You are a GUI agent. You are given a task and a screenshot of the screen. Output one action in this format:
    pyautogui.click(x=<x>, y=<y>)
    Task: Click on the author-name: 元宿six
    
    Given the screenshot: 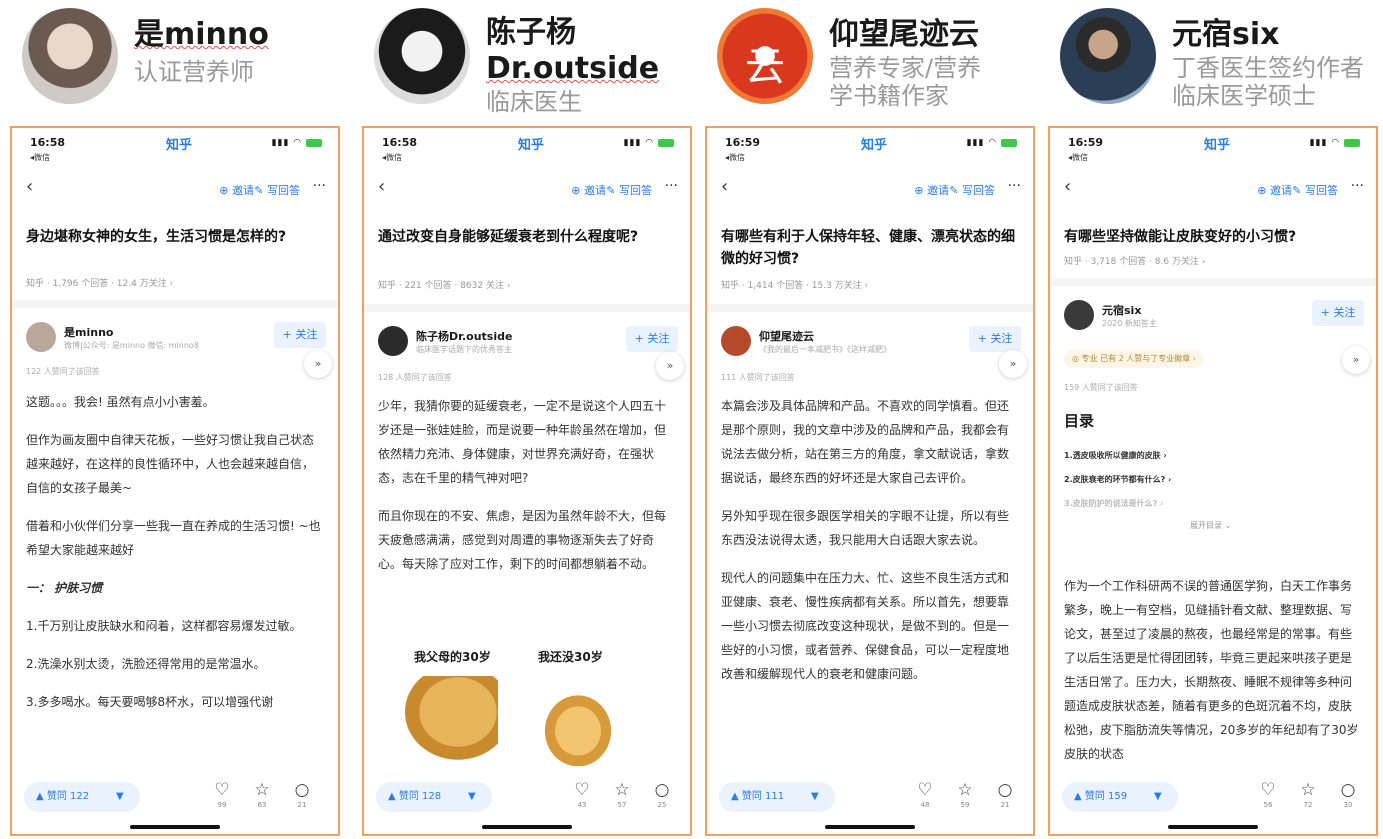 What is the action you would take?
    pyautogui.click(x=1121, y=310)
    